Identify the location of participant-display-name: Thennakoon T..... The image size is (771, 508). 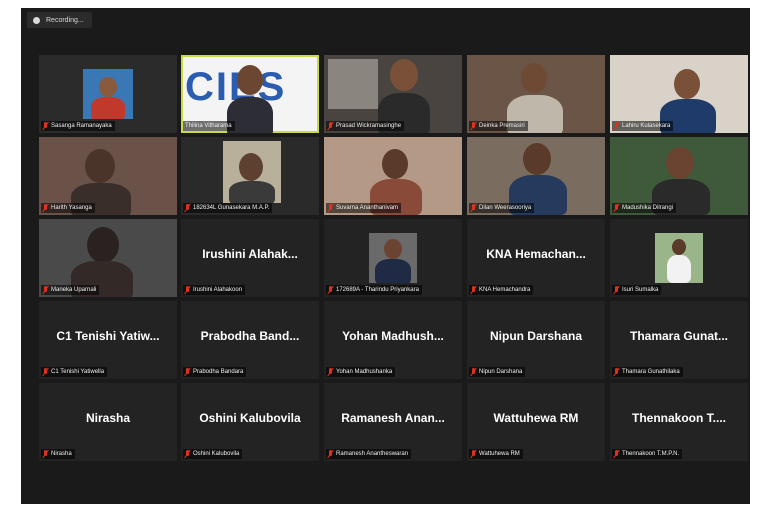
(678, 418).